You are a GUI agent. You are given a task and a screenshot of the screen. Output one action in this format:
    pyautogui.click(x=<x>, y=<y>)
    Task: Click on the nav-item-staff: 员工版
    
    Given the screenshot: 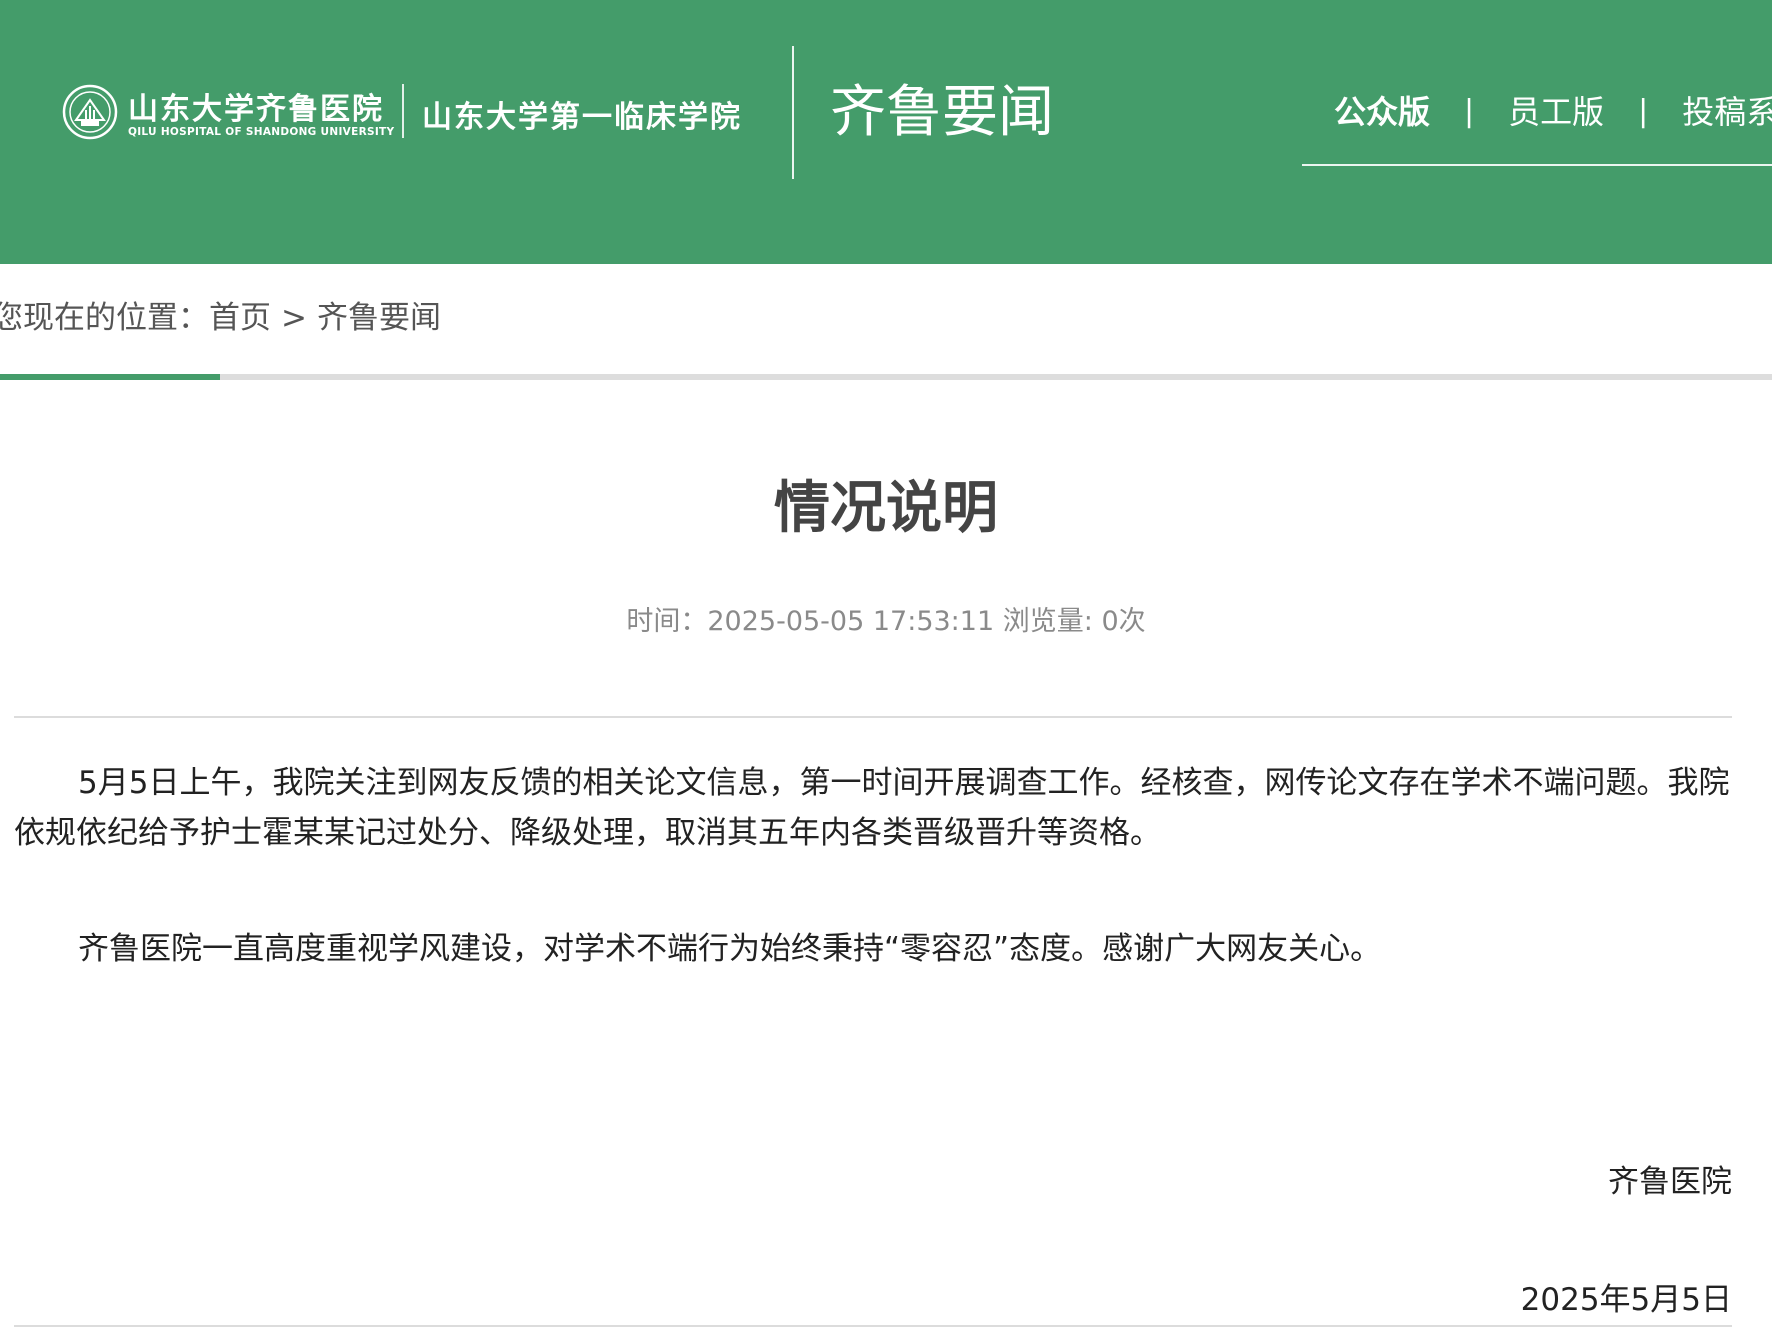 What is the action you would take?
    pyautogui.click(x=1556, y=112)
    